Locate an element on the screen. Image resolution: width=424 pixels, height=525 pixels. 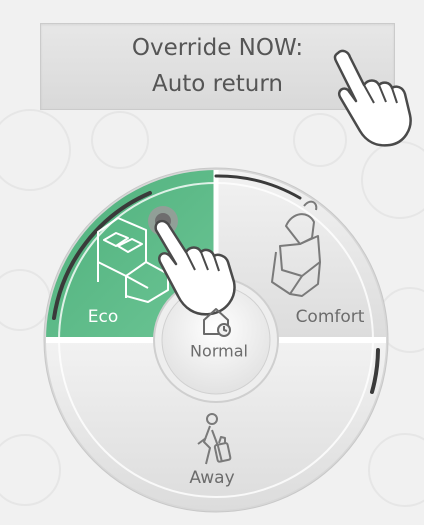
mode-label-normal: Normal is located at coordinates (219, 351).